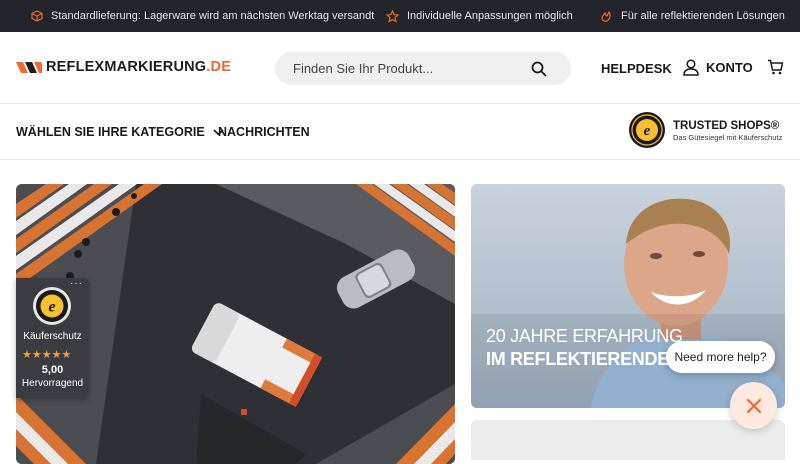 This screenshot has width=800, height=464. I want to click on main-nav: WÄHLEN SIE IHRE KATEGORIE NACHRICHTEN, so click(400, 132).